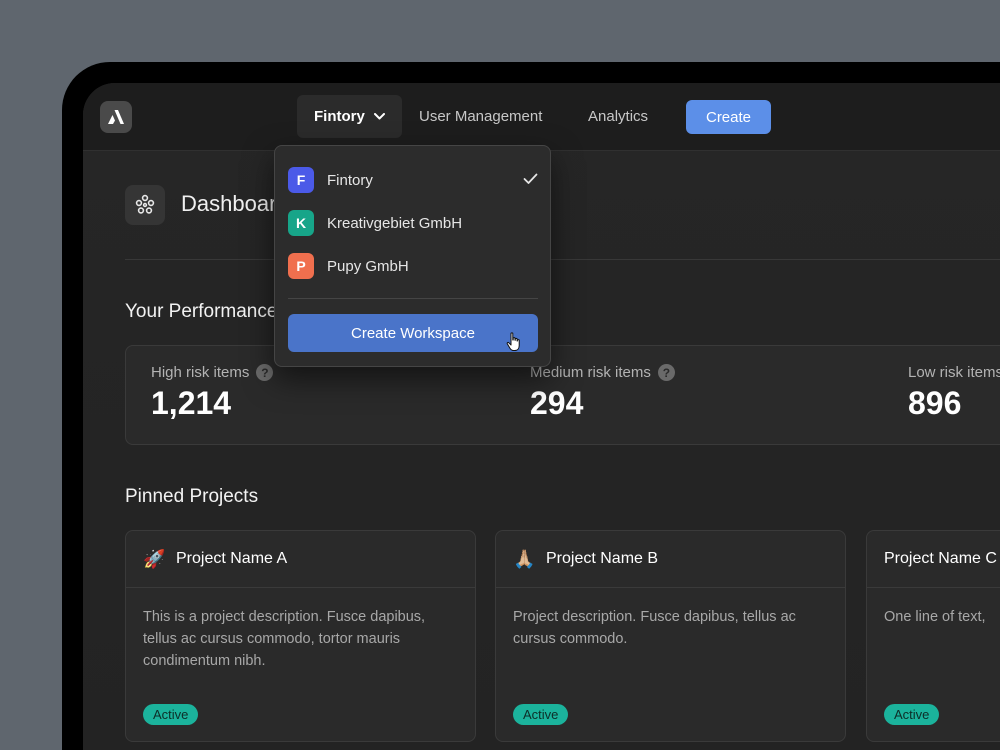 The image size is (1000, 750). Describe the element at coordinates (413, 298) in the screenshot. I see `dropdown-divider` at that location.